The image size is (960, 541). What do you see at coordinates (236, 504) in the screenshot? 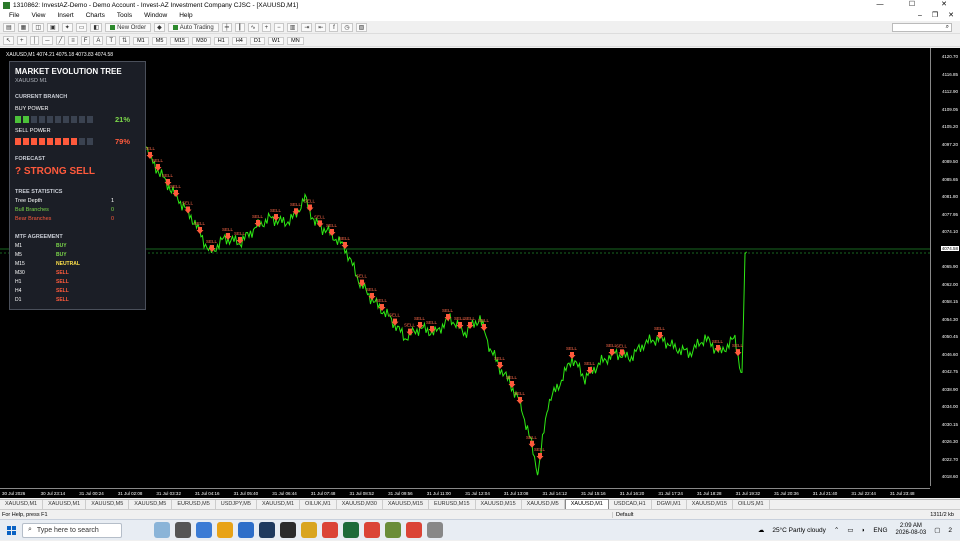
I see `chart-tab: USDJPY,M5` at bounding box center [236, 504].